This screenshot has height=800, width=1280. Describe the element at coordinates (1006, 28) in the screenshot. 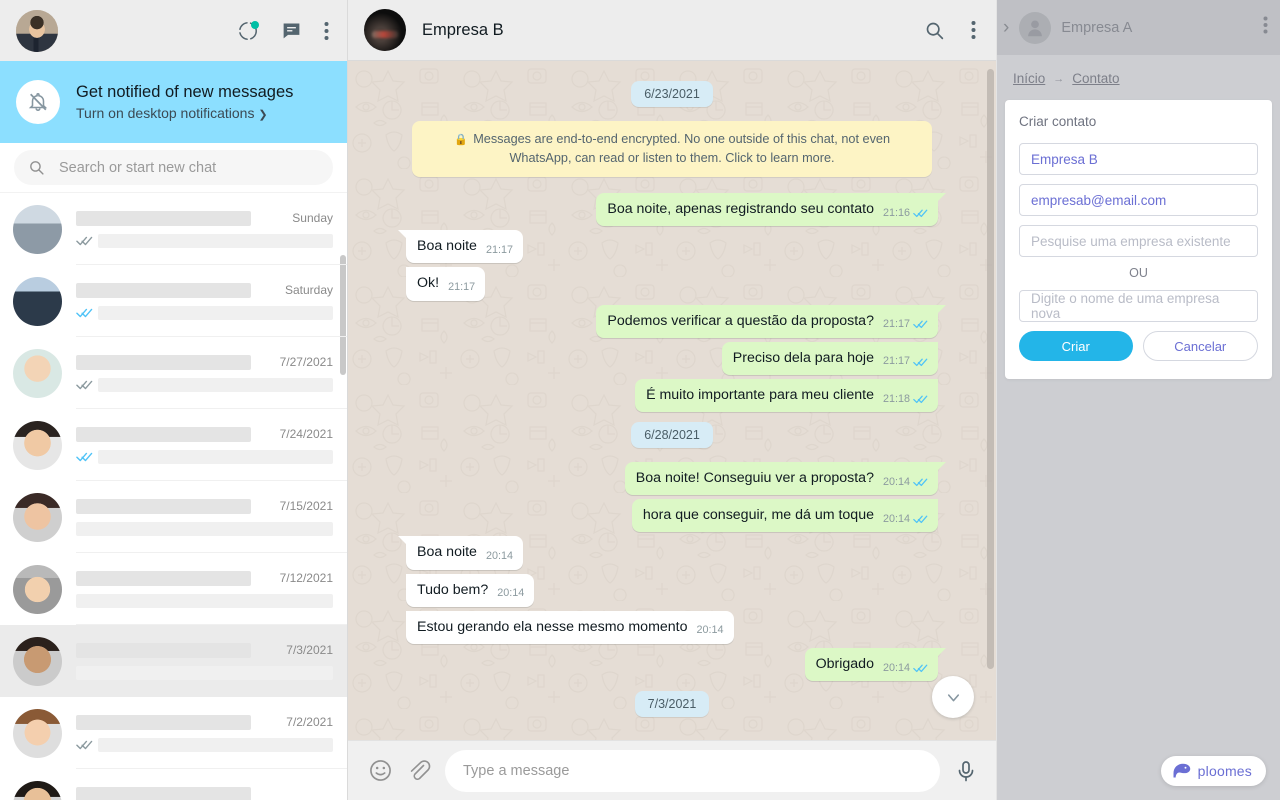

I see `chevron-right-icon: ›` at that location.